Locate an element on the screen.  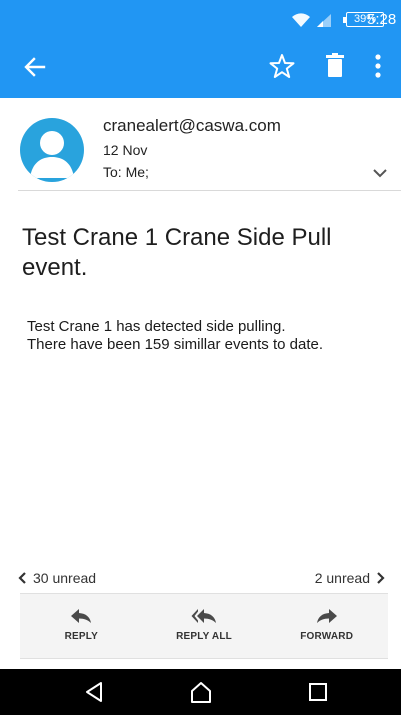
system-nav-bar is located at coordinates (200, 692).